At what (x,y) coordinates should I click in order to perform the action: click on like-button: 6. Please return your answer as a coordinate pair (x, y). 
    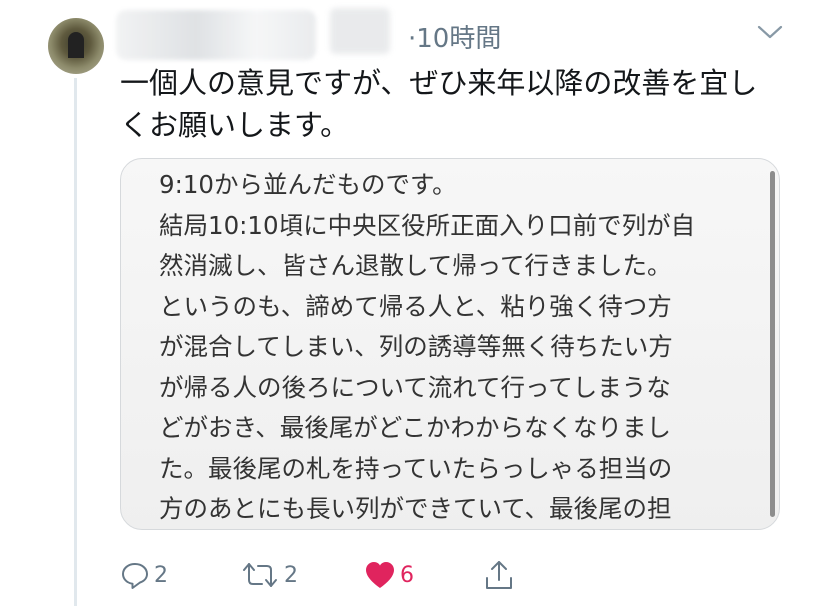
    Looking at the image, I should click on (389, 575).